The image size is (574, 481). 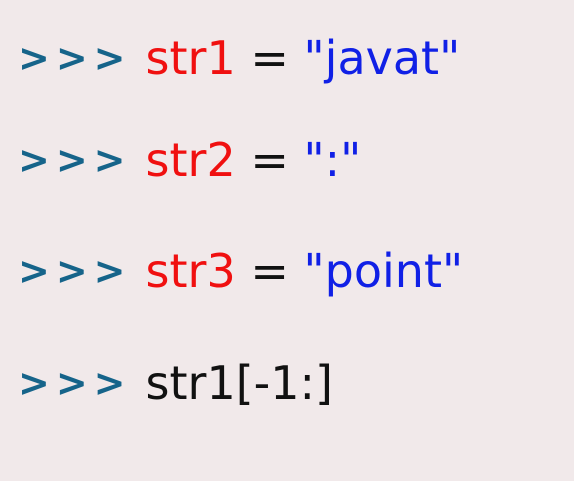 What do you see at coordinates (383, 271) in the screenshot?
I see `string-literal: "point"` at bounding box center [383, 271].